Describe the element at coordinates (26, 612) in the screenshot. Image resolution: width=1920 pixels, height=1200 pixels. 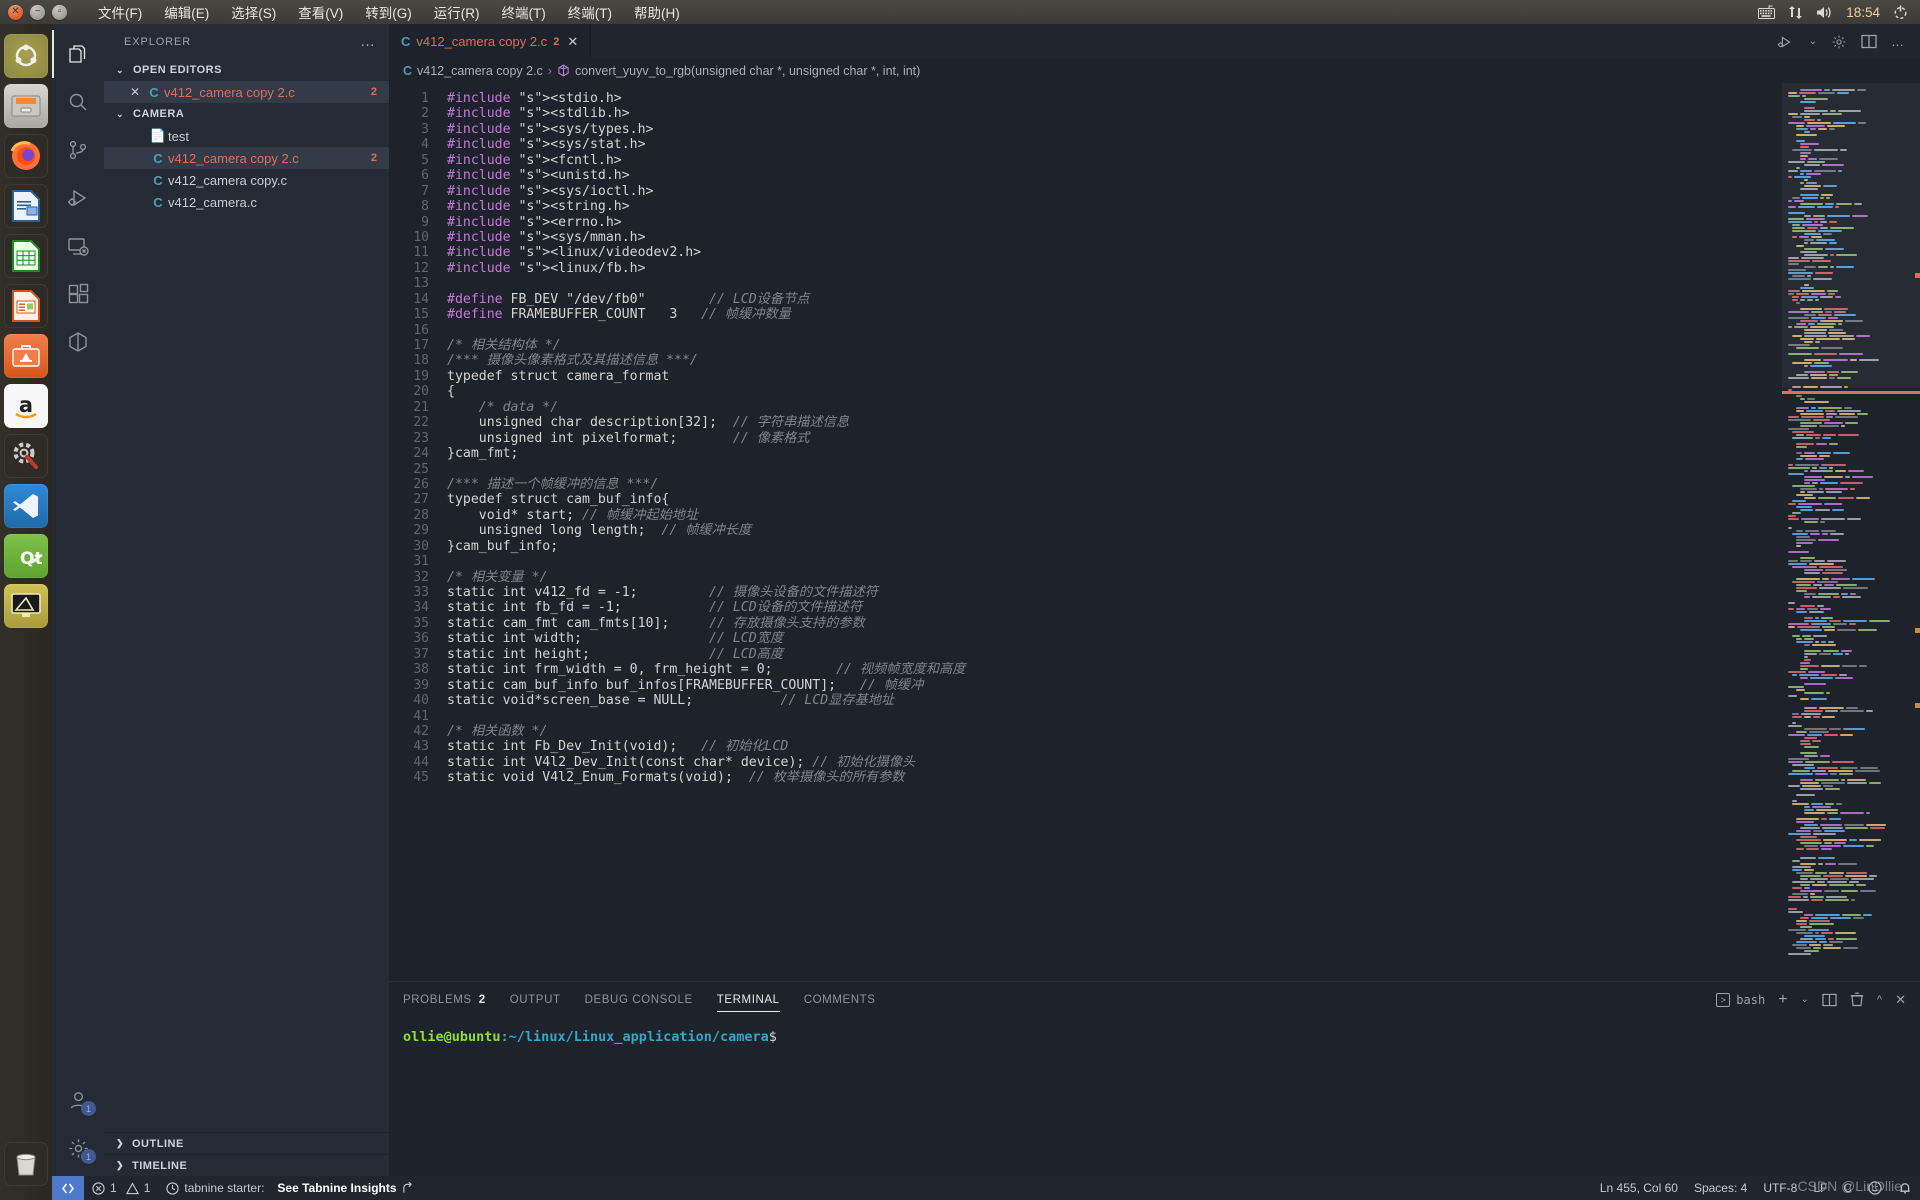
I see `ubuntu-dock: a Qt` at that location.